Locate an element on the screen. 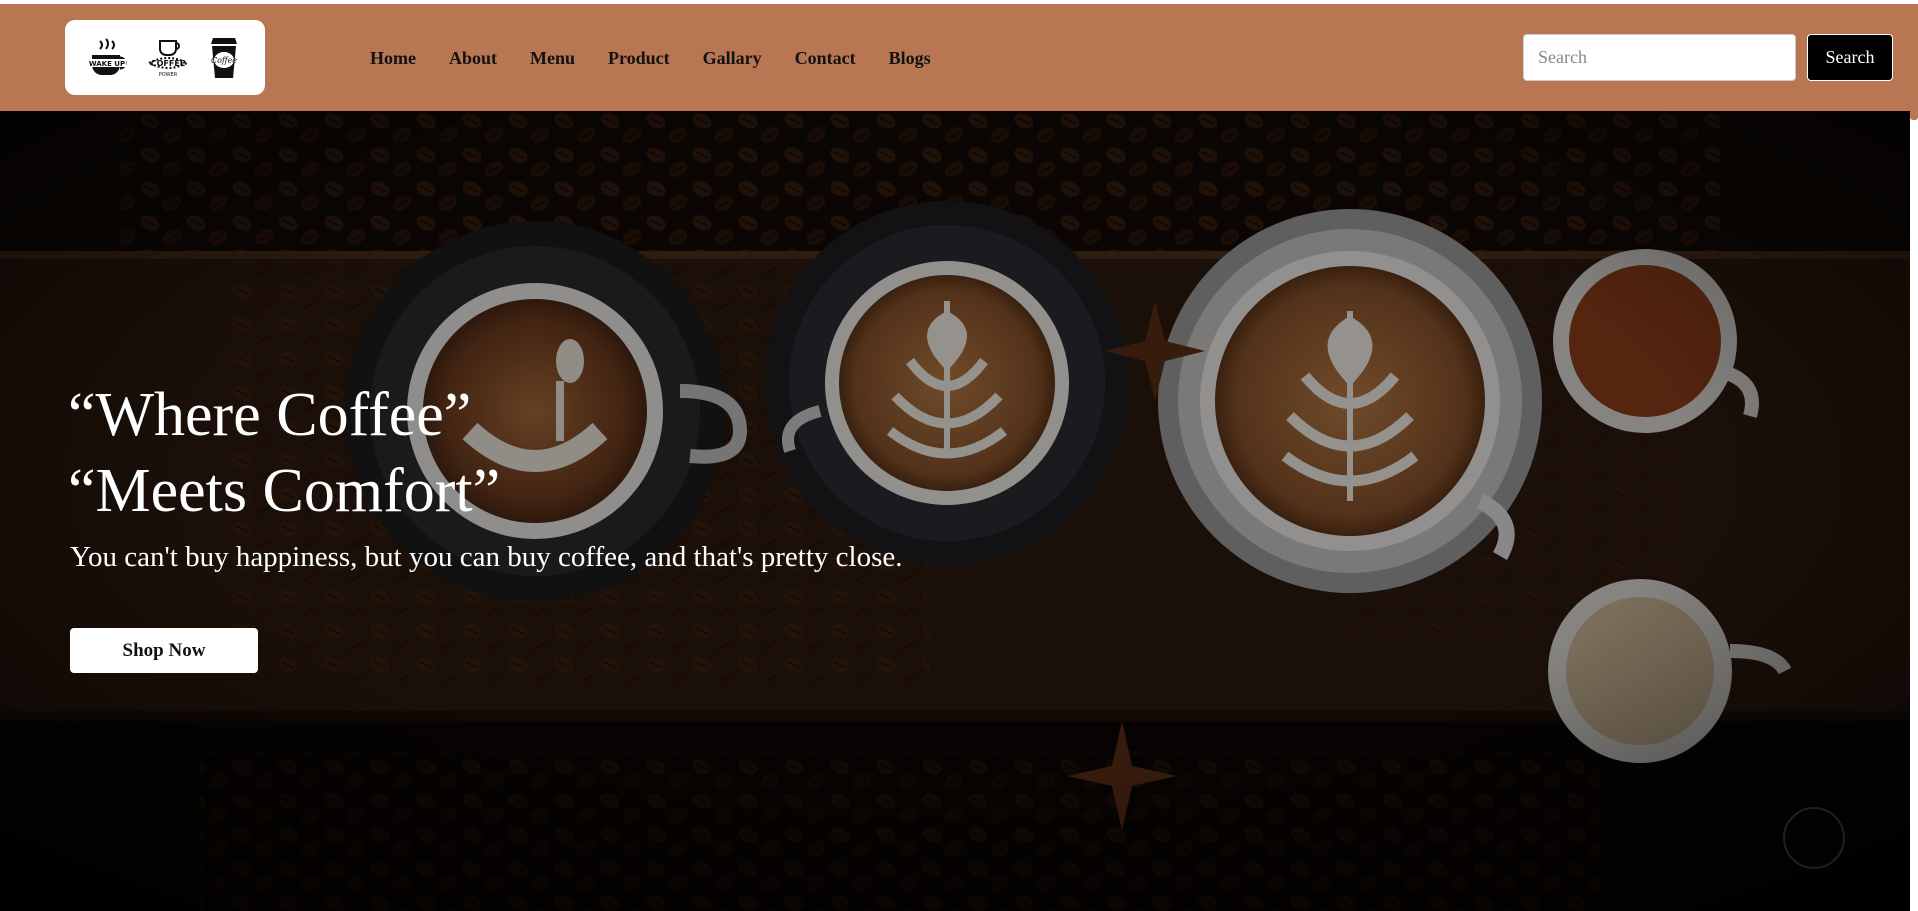 Image resolution: width=1918 pixels, height=911 pixels. nav-menu: Menu is located at coordinates (552, 58).